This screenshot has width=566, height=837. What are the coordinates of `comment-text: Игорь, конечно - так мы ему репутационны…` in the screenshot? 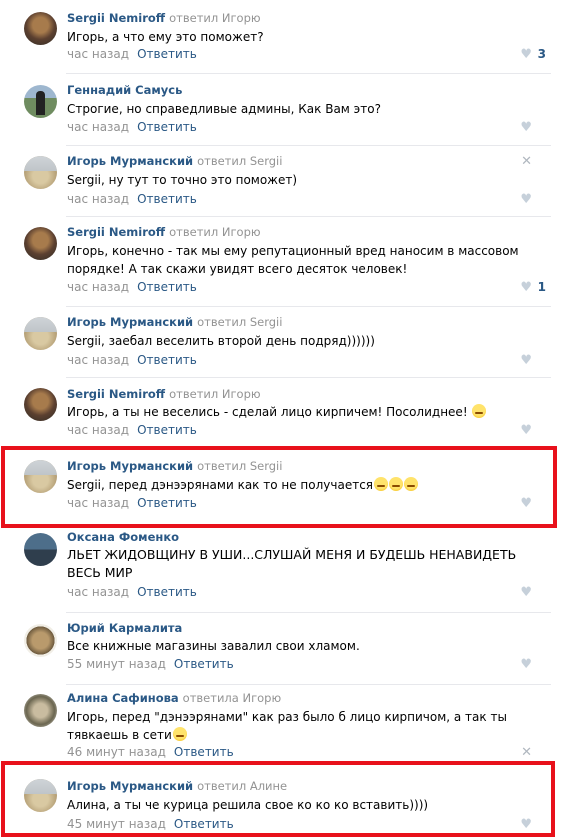 It's located at (293, 260).